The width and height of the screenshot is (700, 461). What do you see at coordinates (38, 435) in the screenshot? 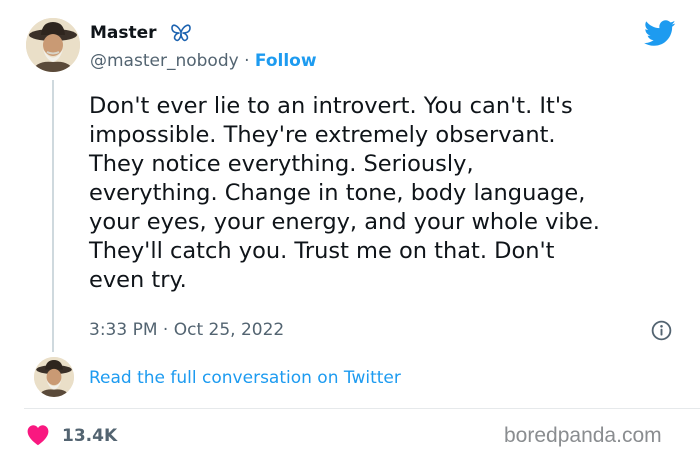
I see `heart-icon` at bounding box center [38, 435].